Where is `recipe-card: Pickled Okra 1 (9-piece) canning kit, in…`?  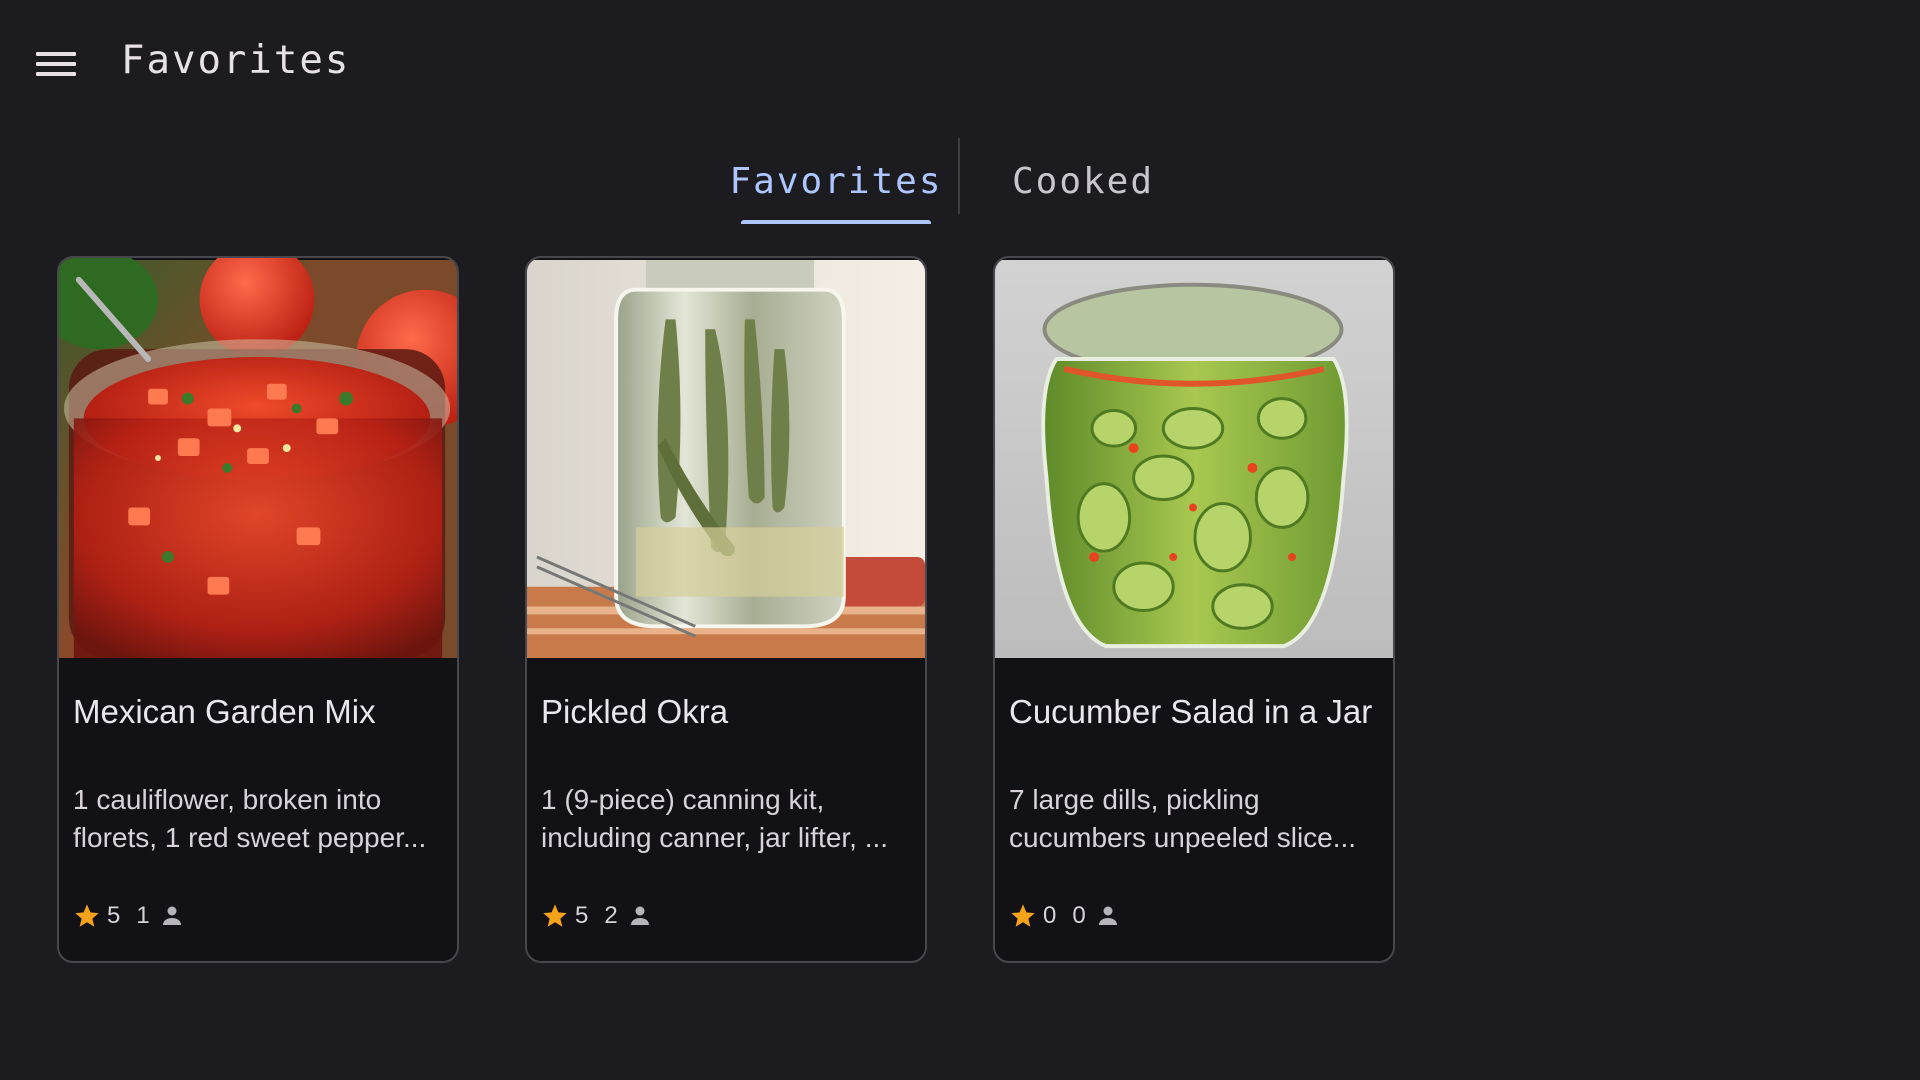 recipe-card: Pickled Okra 1 (9-piece) canning kit, in… is located at coordinates (726, 609).